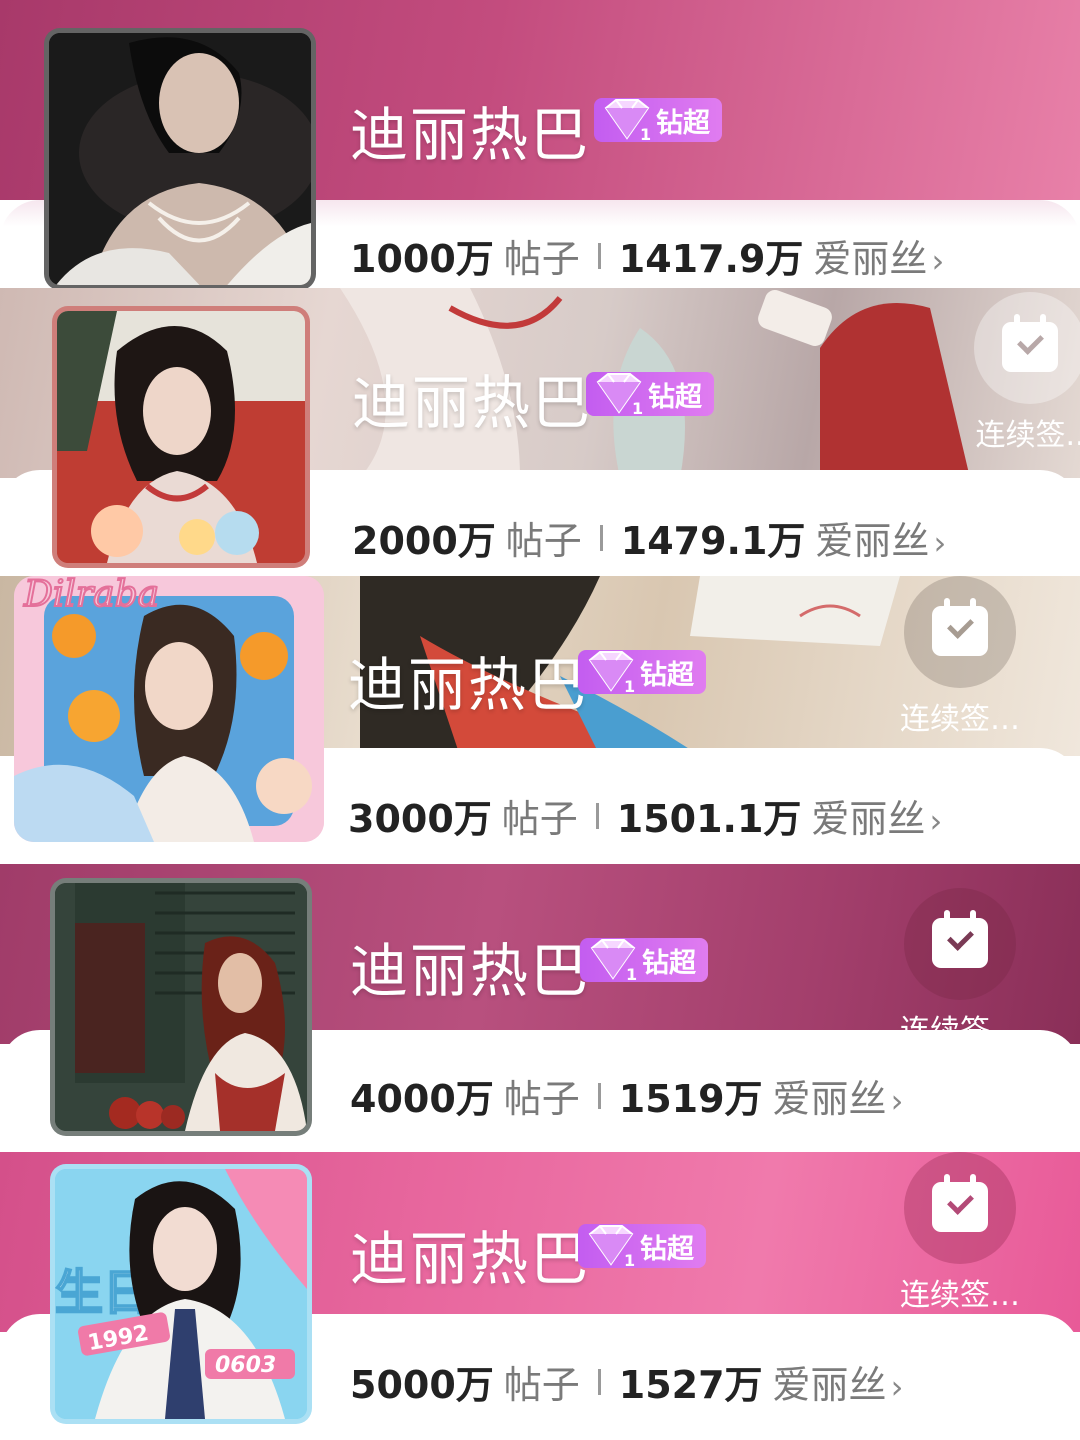  What do you see at coordinates (713, 541) in the screenshot?
I see `fan-count: 1479.1万` at bounding box center [713, 541].